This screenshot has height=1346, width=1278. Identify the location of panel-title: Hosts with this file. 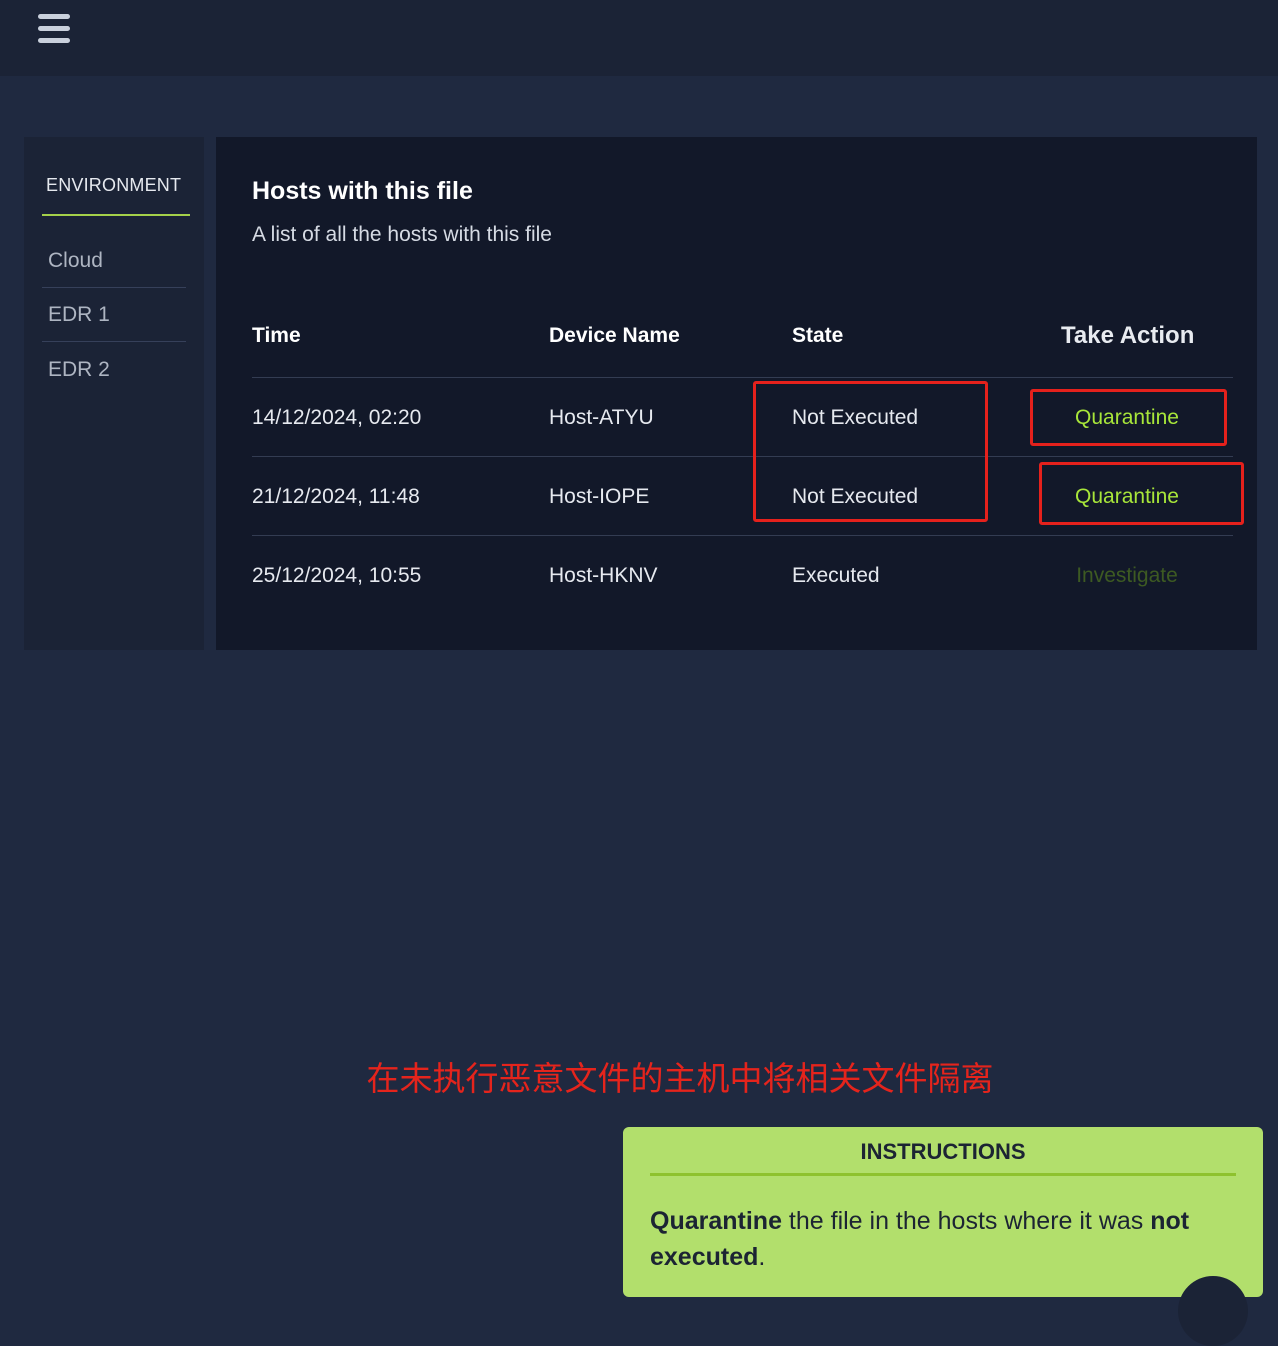
(362, 191).